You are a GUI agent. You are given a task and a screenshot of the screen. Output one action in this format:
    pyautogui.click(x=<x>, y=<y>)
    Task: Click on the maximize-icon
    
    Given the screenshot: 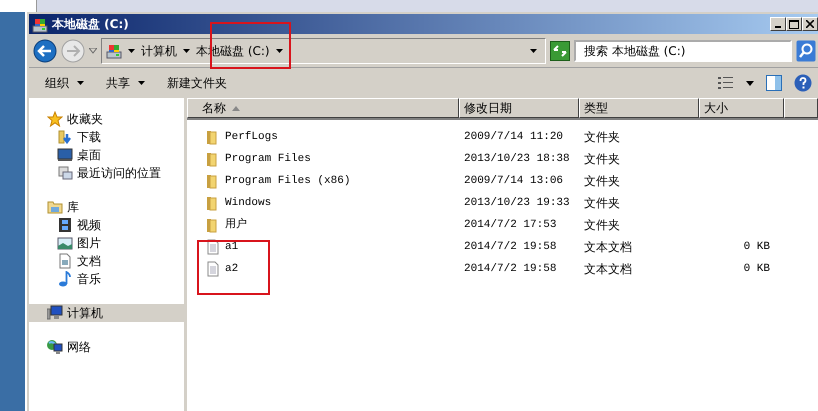 What is the action you would take?
    pyautogui.click(x=794, y=24)
    